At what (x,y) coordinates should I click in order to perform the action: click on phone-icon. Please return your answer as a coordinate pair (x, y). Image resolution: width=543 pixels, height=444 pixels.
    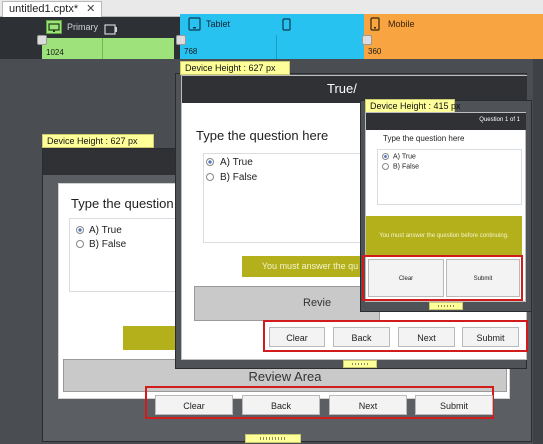
    Looking at the image, I should click on (286, 24).